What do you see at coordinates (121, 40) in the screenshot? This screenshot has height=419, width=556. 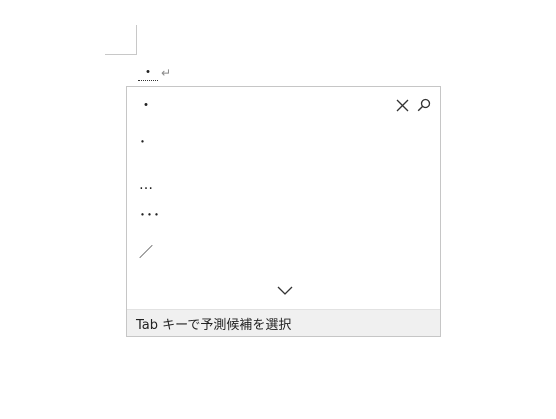 I see `page-margin-corner-mark` at bounding box center [121, 40].